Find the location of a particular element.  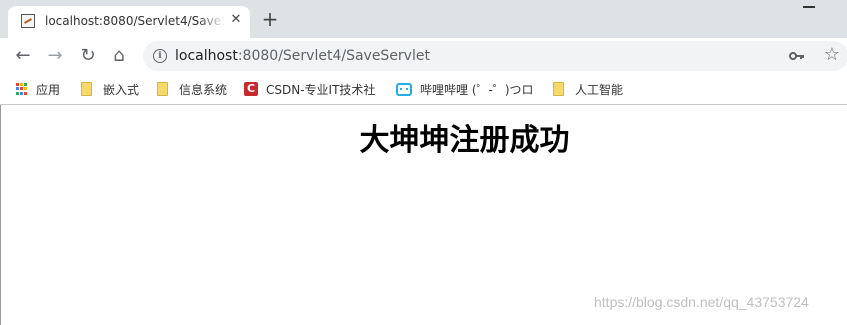

address-bar: i localhost:8080/Servlet4/SaveServlet ☆ is located at coordinates (495, 56).